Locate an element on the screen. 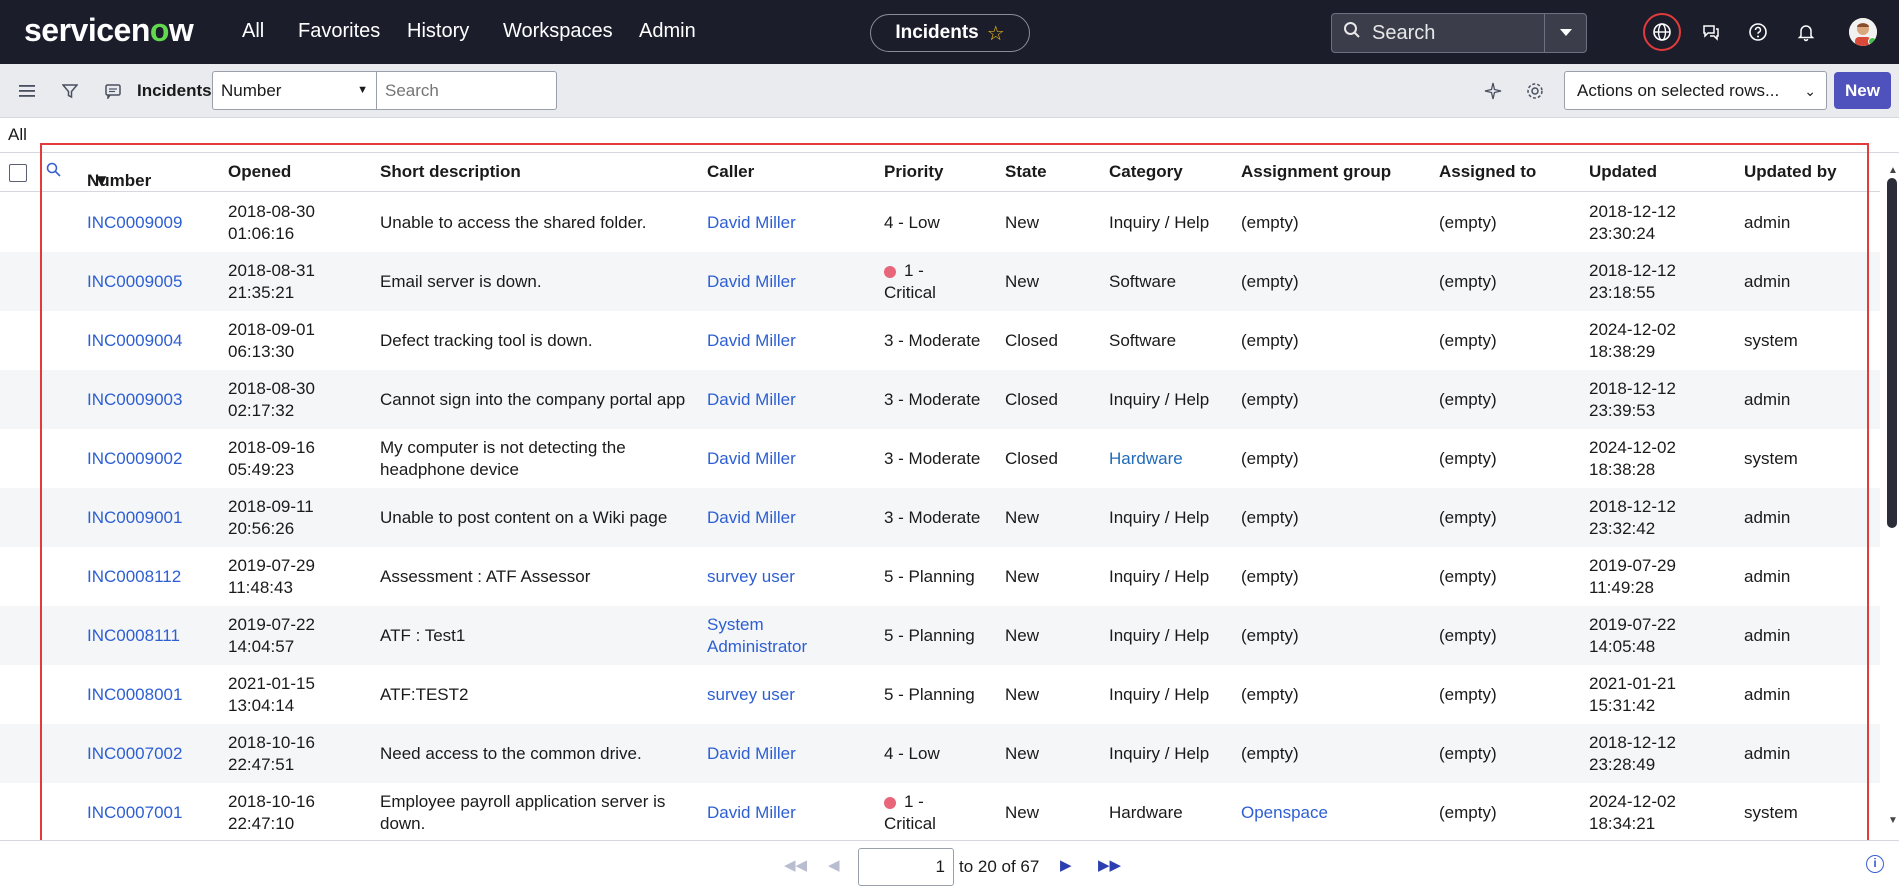 This screenshot has width=1899, height=895. info-icon: i is located at coordinates (1875, 864).